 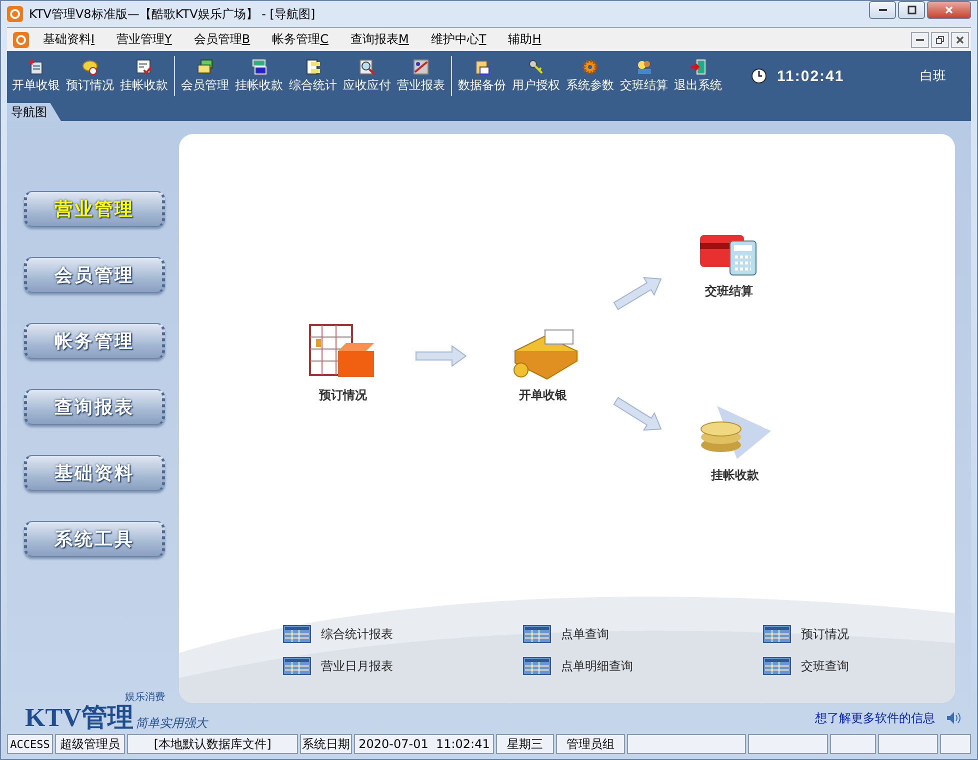 What do you see at coordinates (525, 744) in the screenshot?
I see `status-cell: 星期三` at bounding box center [525, 744].